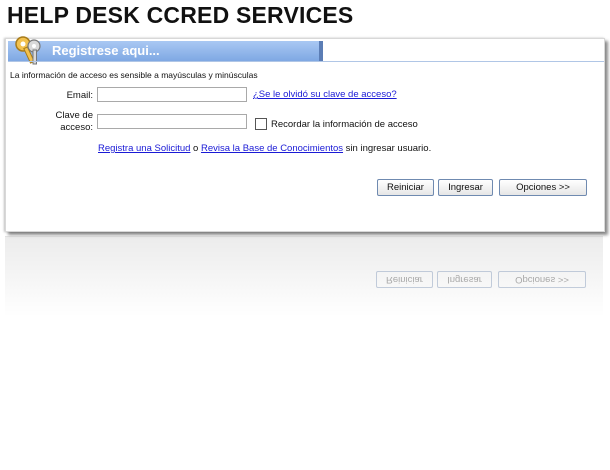 Image resolution: width=610 pixels, height=470 pixels. I want to click on password-label-line1: Clave de, so click(74, 115).